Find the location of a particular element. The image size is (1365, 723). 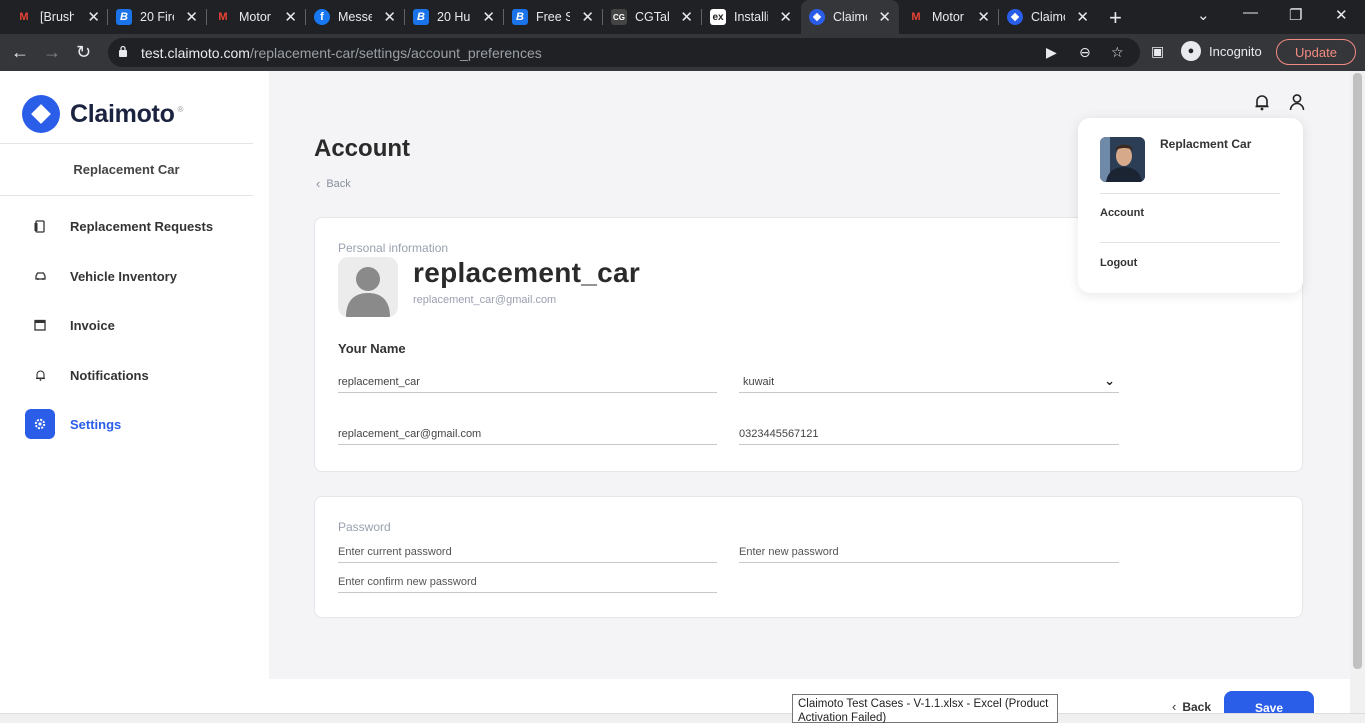

browser-tab: M [Brush ✕ is located at coordinates (58, 17).